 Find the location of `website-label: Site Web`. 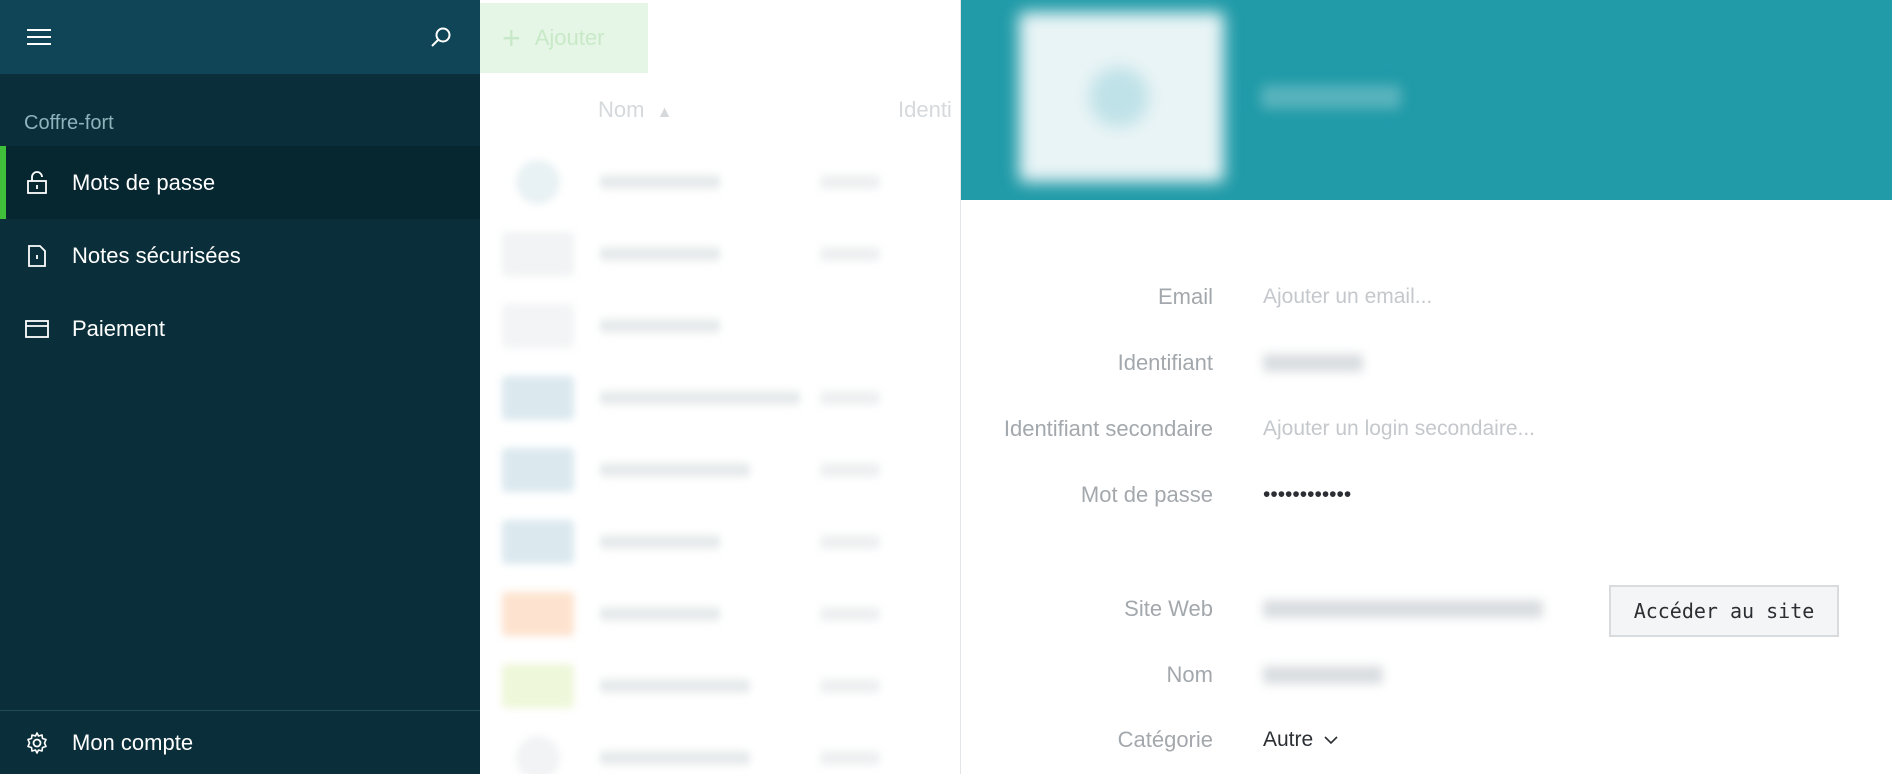

website-label: Site Web is located at coordinates (1168, 608).